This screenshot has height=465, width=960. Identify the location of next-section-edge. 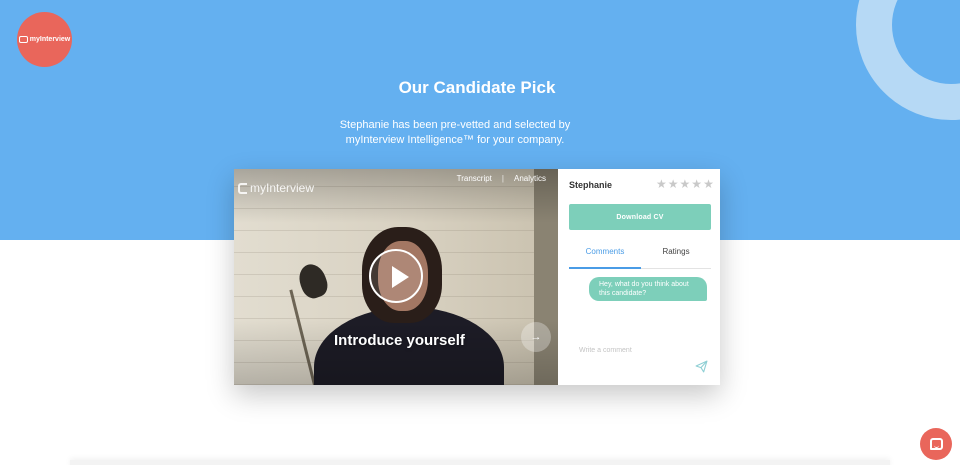
(480, 462).